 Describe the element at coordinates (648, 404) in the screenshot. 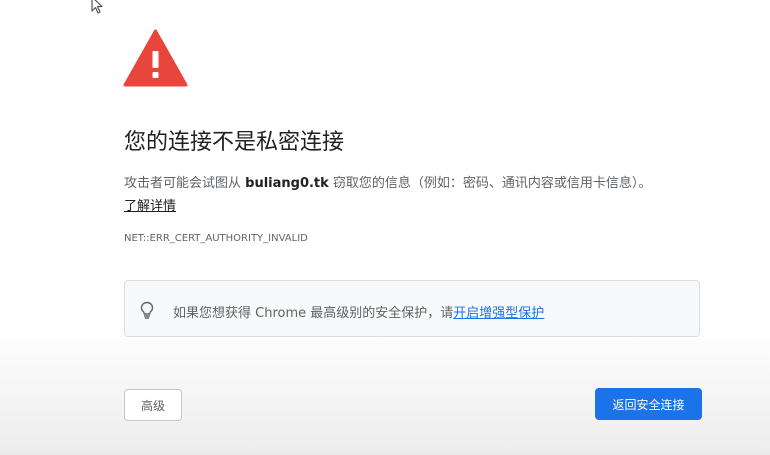

I see `back-to-safety-button: 返回安全连接` at that location.